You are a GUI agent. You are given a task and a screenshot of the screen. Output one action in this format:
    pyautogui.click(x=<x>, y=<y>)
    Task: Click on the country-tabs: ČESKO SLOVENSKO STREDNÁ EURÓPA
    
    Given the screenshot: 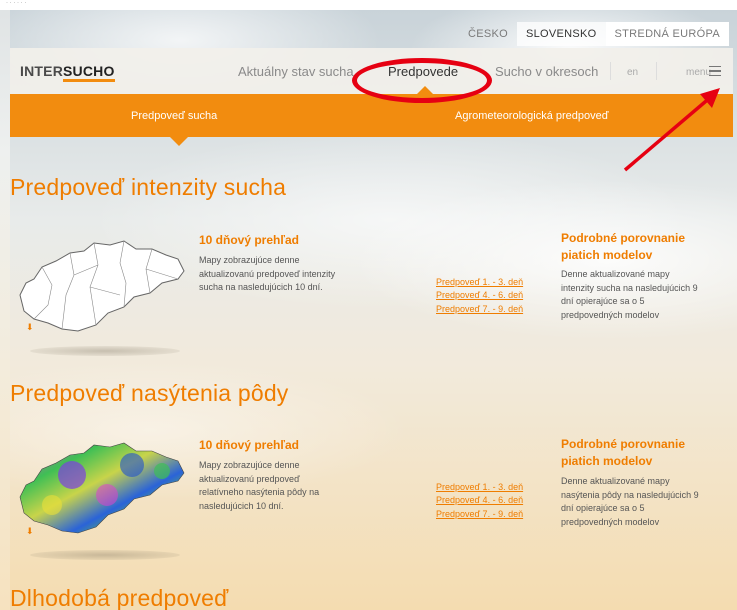 What is the action you would take?
    pyautogui.click(x=594, y=34)
    